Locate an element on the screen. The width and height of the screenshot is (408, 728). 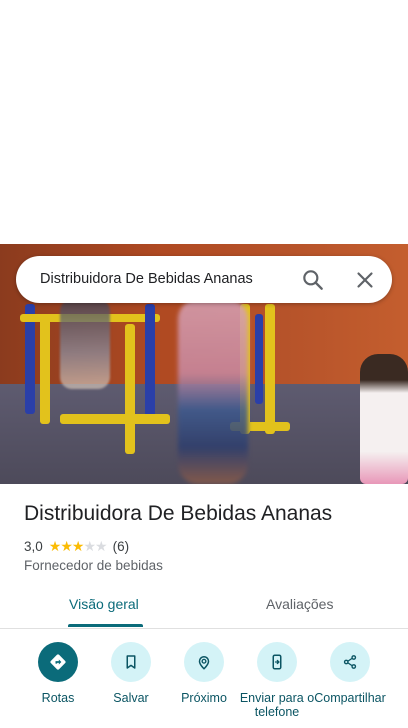
directions-label: Rotas is located at coordinates (58, 698).